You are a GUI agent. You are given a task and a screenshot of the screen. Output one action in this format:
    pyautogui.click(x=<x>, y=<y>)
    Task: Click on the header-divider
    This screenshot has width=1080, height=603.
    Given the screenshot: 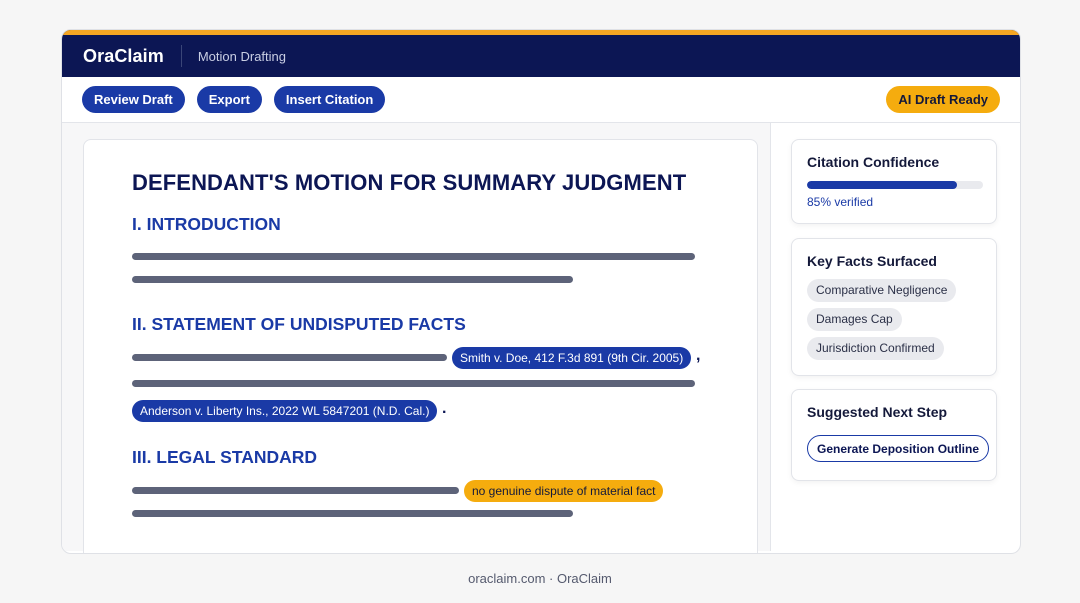 What is the action you would take?
    pyautogui.click(x=181, y=56)
    